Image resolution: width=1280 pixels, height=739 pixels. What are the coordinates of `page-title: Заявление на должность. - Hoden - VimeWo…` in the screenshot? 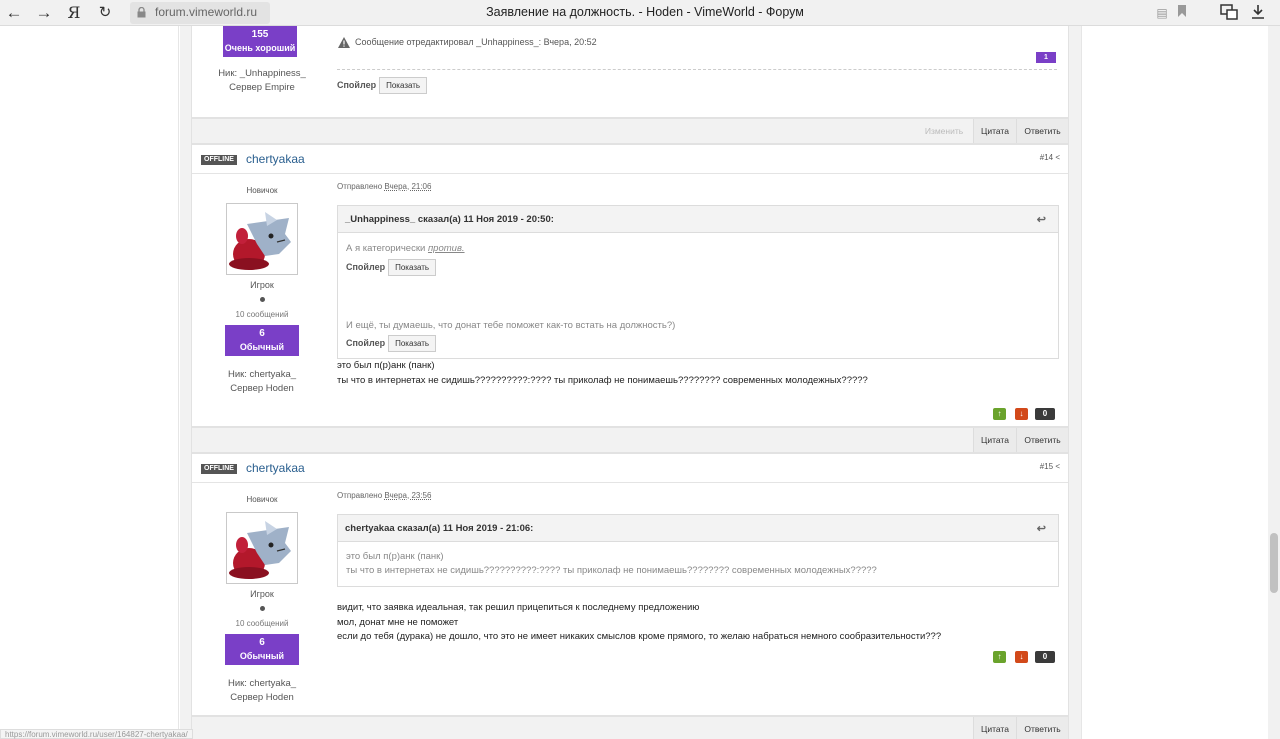 It's located at (645, 12).